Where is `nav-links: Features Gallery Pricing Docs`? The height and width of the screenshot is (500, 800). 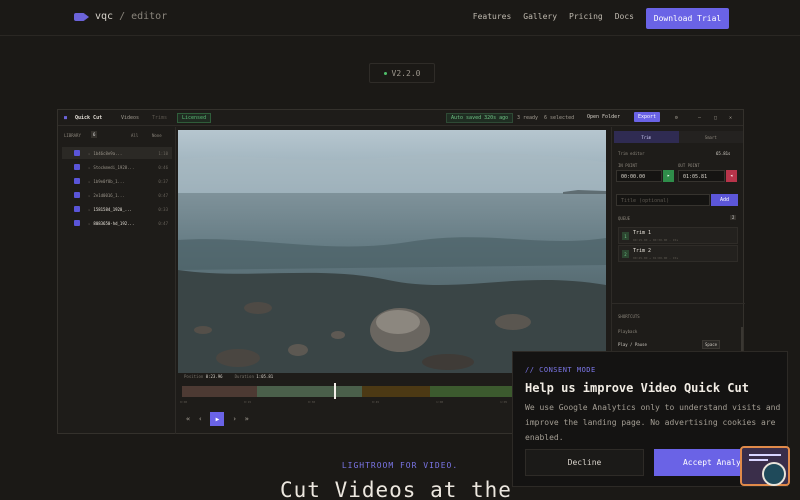
nav-links: Features Gallery Pricing Docs is located at coordinates (553, 16).